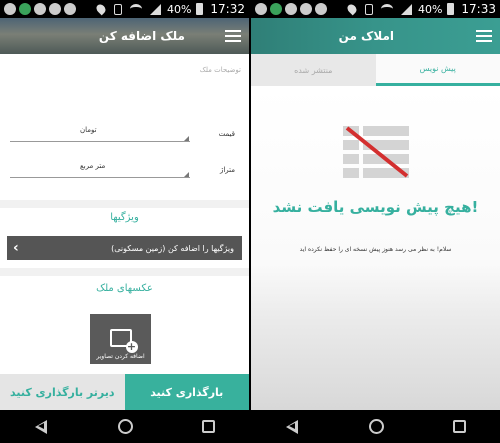 Image resolution: width=500 pixels, height=443 pixels. What do you see at coordinates (227, 170) in the screenshot?
I see `area-label: متراژ` at bounding box center [227, 170].